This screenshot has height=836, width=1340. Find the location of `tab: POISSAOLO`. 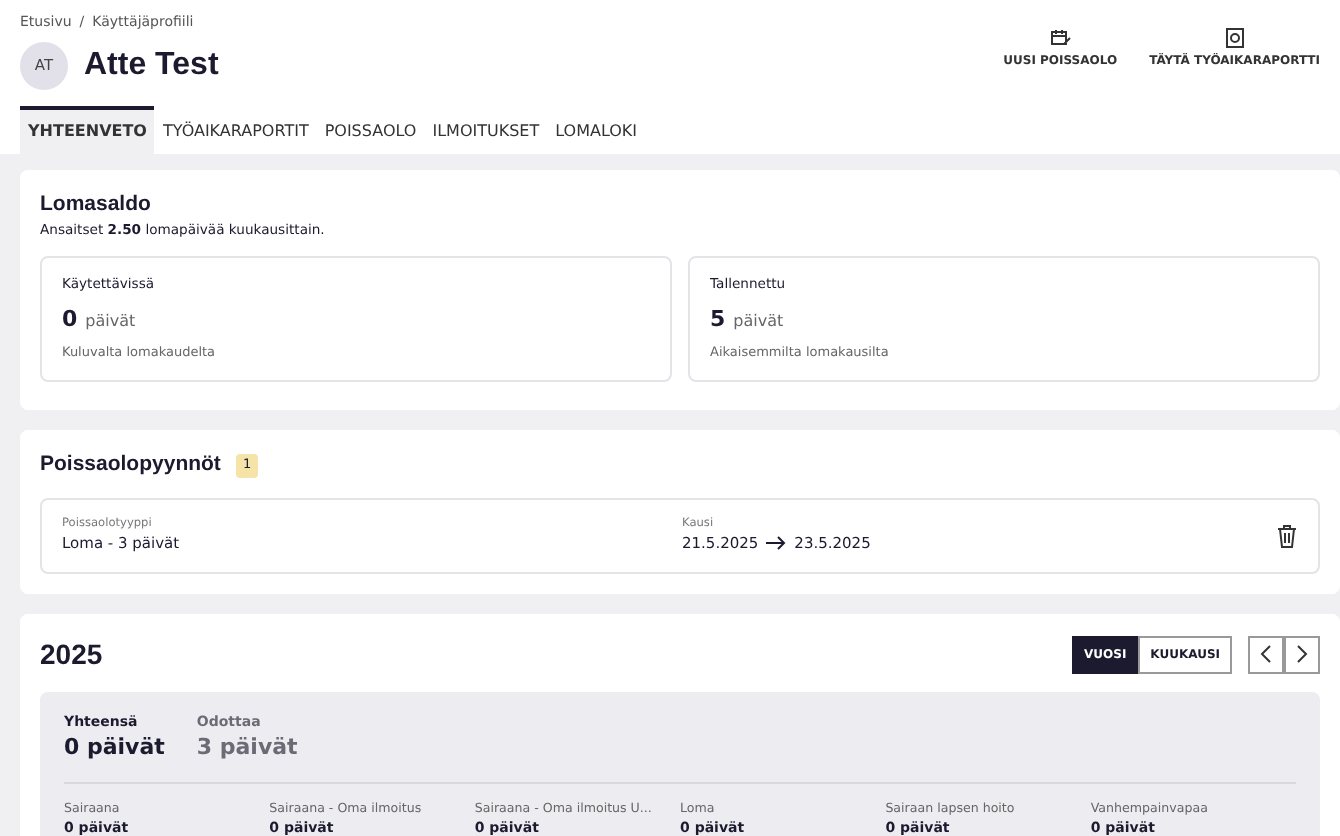

tab: POISSAOLO is located at coordinates (370, 129).